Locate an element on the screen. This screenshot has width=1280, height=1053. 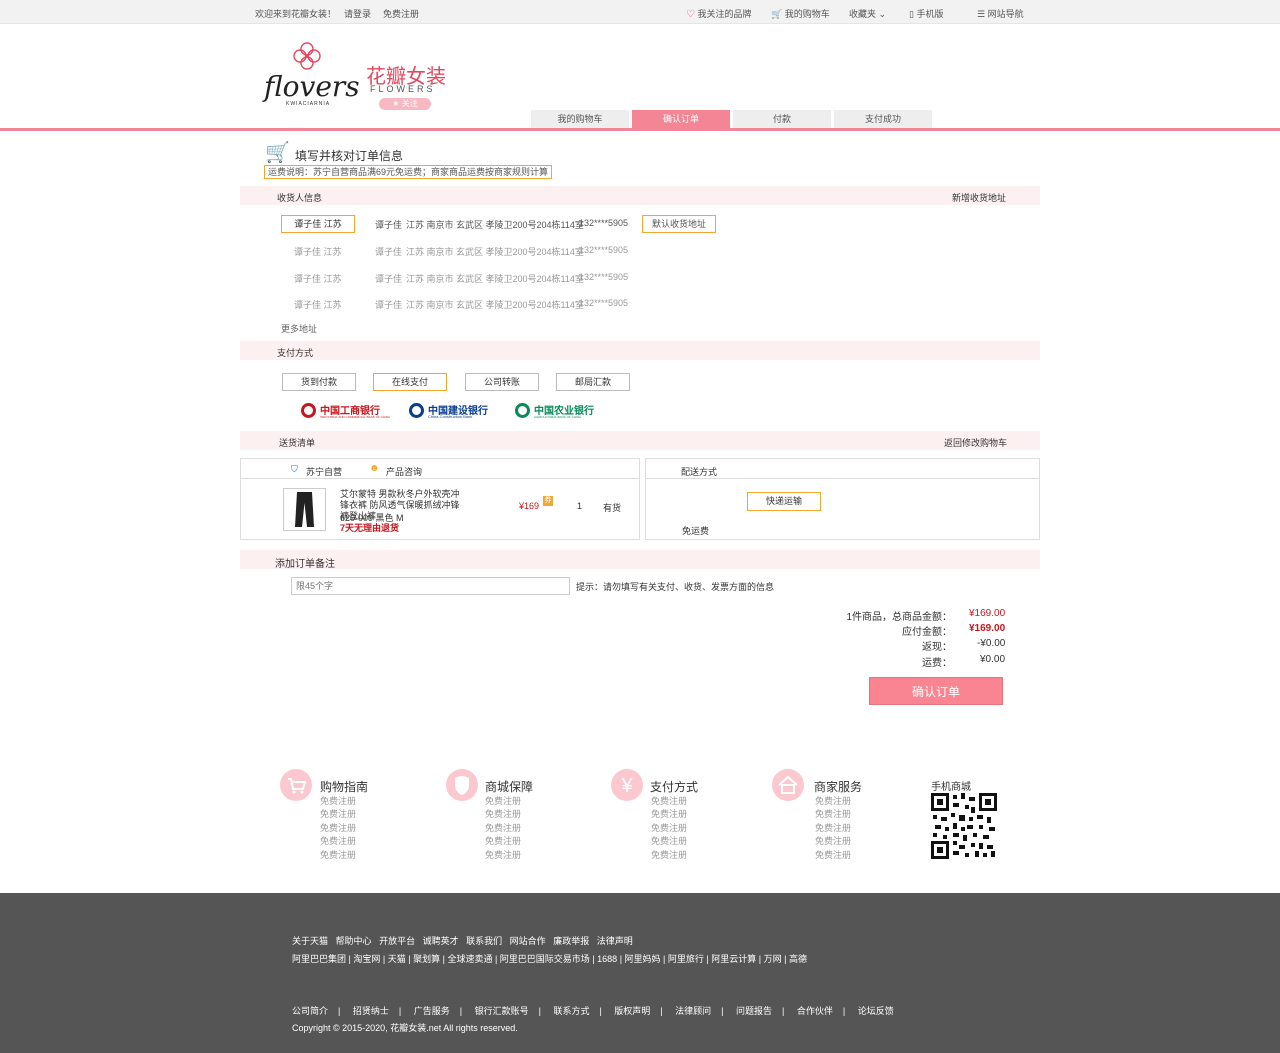
smile-icon: ☻ is located at coordinates (374, 468).